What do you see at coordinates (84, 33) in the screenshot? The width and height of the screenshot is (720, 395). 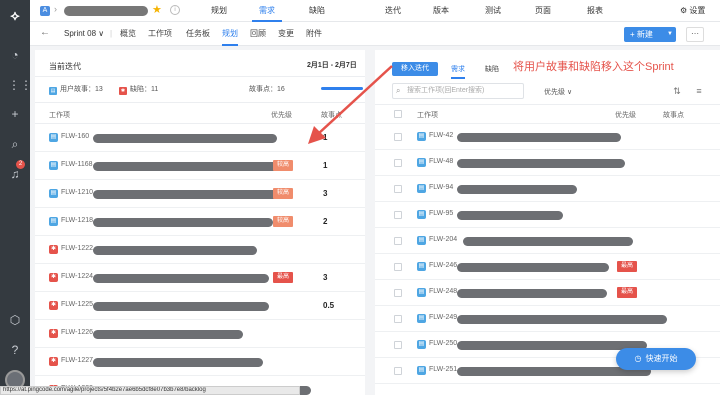 I see `sprint-select: Sprint 08 ∨` at bounding box center [84, 33].